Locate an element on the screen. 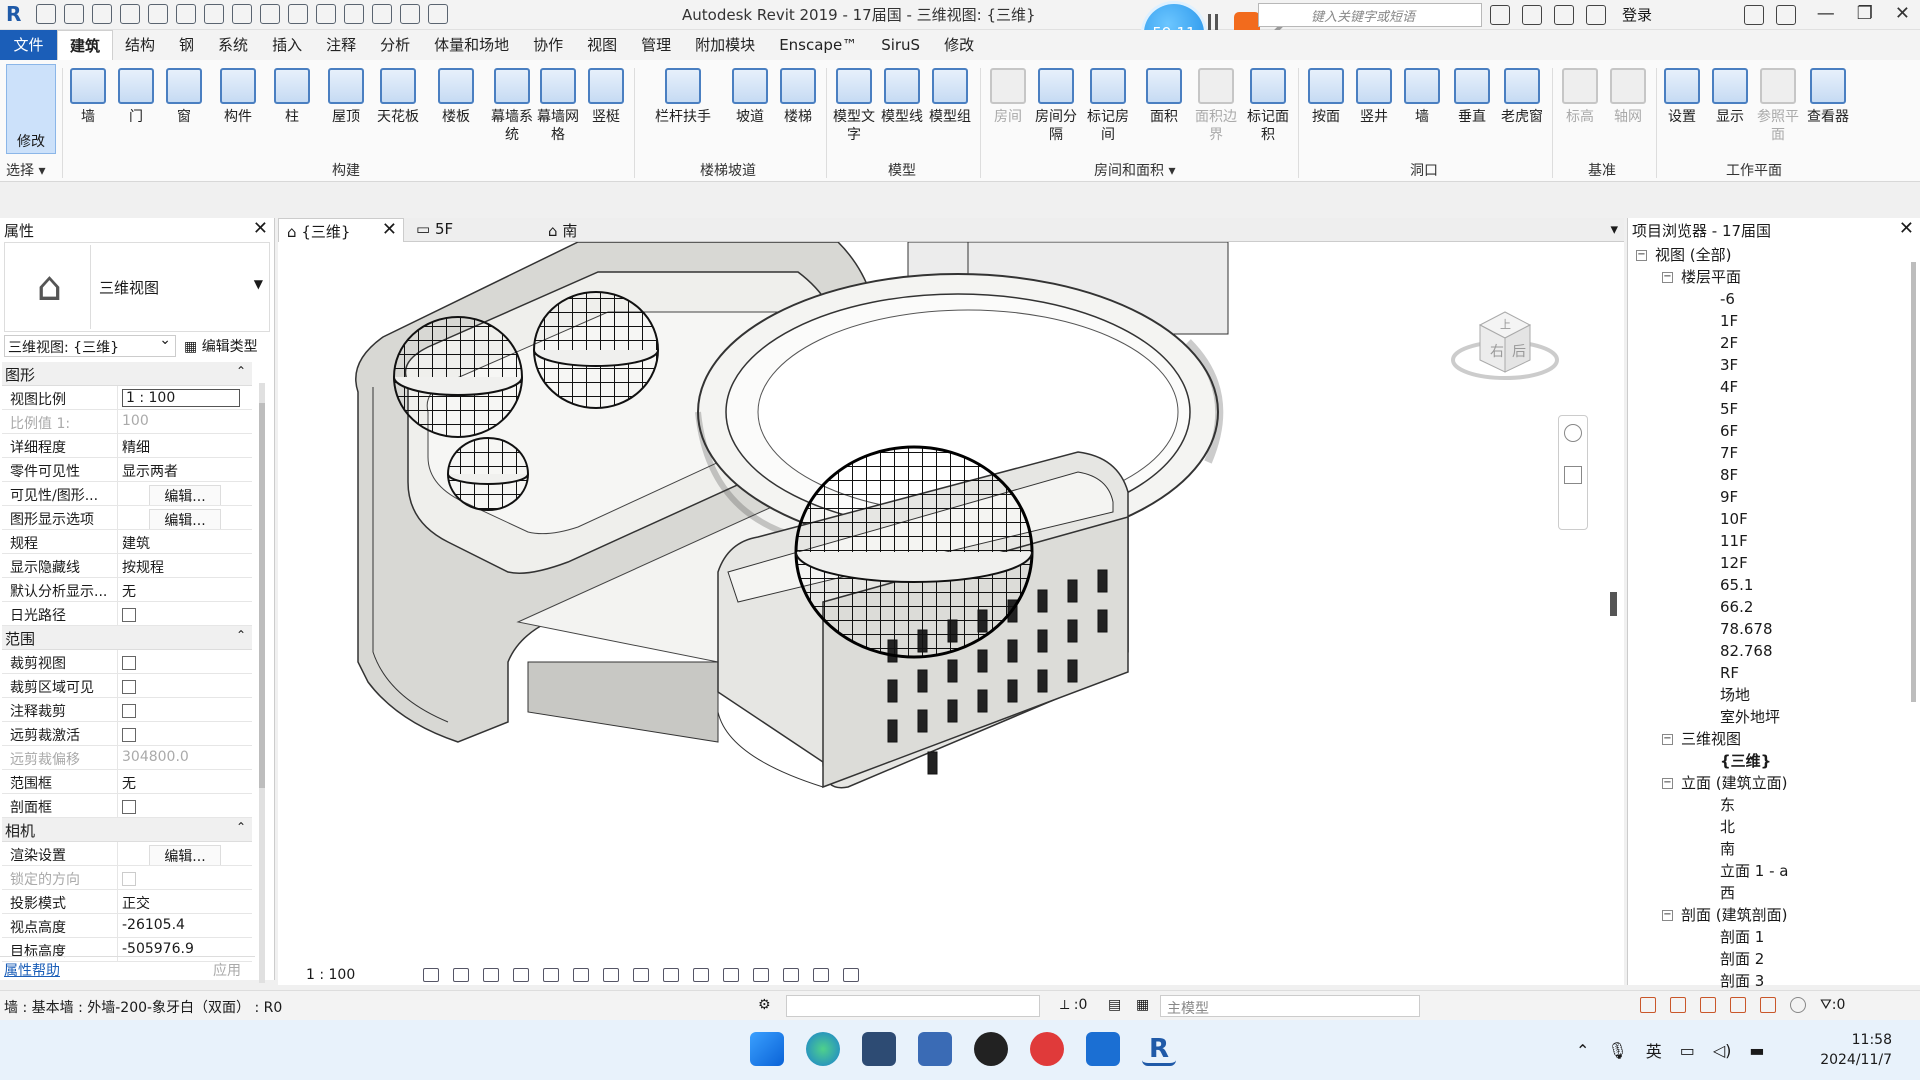 The height and width of the screenshot is (1080, 1920). browser-node: 78.678 is located at coordinates (1712, 629).